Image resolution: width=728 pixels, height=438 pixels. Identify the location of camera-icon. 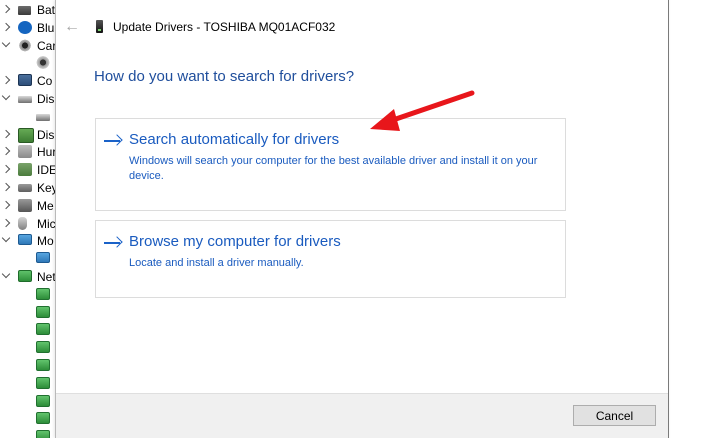
(25, 45).